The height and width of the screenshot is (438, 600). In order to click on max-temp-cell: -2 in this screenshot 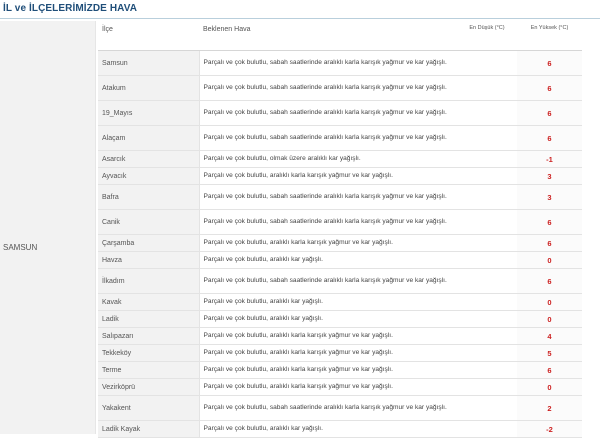, I will do `click(549, 429)`.